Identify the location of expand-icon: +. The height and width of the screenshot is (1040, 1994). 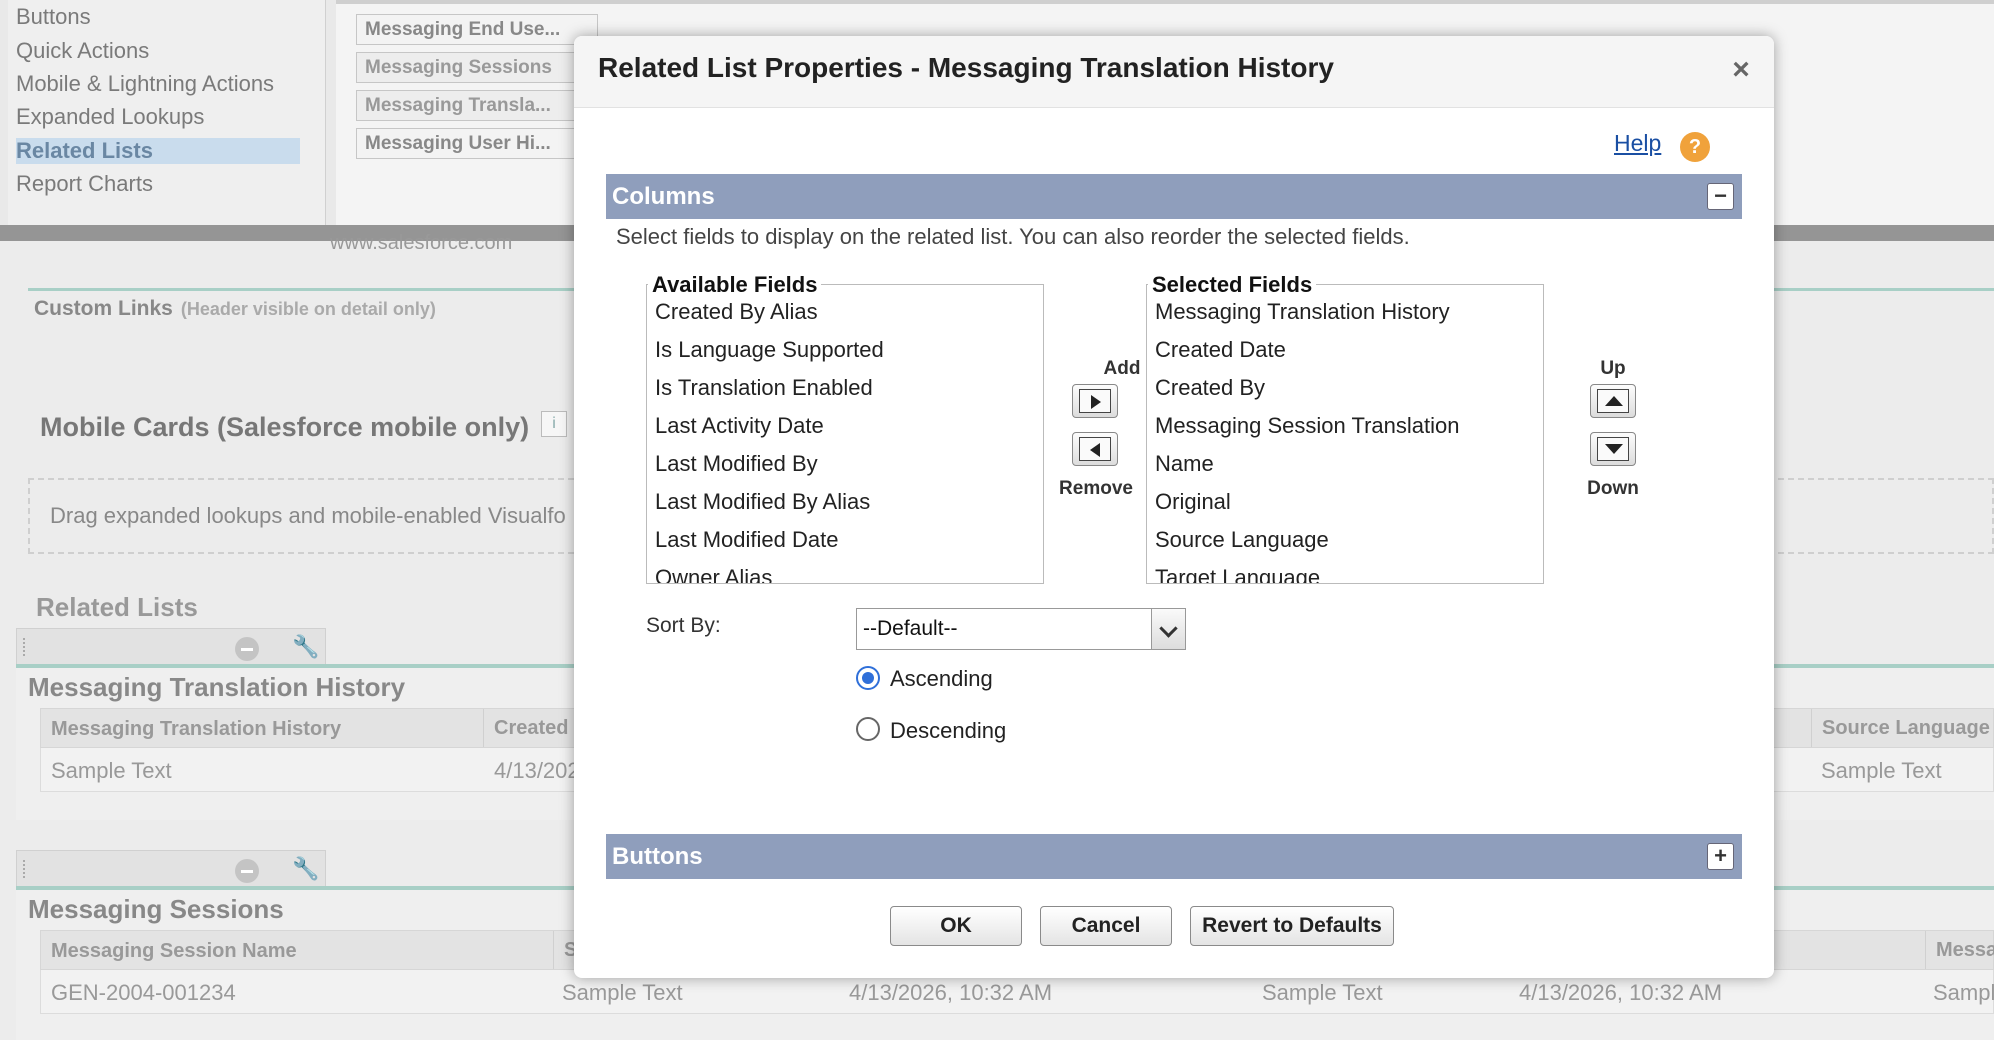
(1720, 856).